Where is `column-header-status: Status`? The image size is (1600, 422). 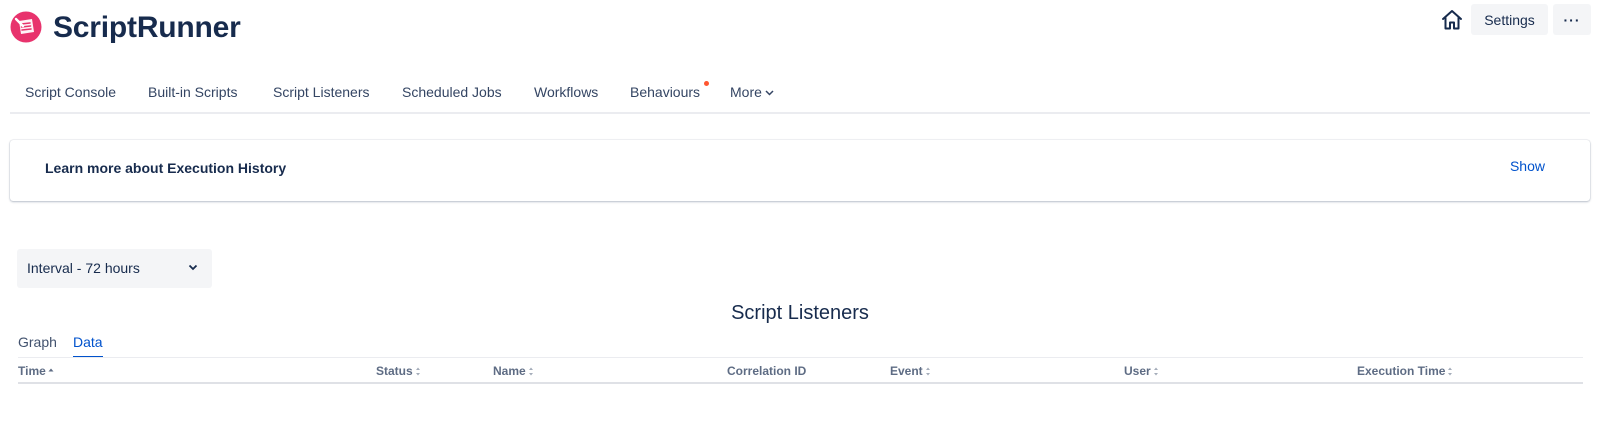 column-header-status: Status is located at coordinates (398, 371).